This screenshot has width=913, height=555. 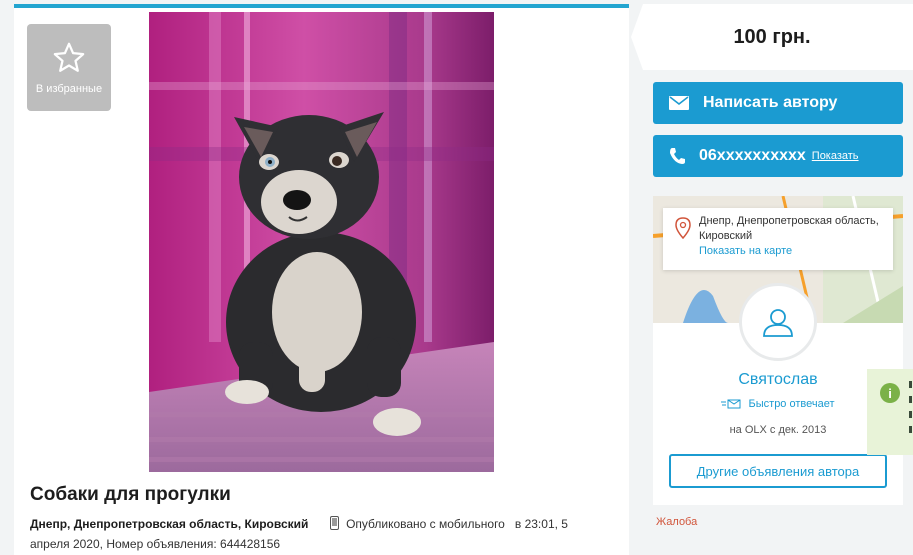 I want to click on price-value: 100 грн., so click(x=772, y=36).